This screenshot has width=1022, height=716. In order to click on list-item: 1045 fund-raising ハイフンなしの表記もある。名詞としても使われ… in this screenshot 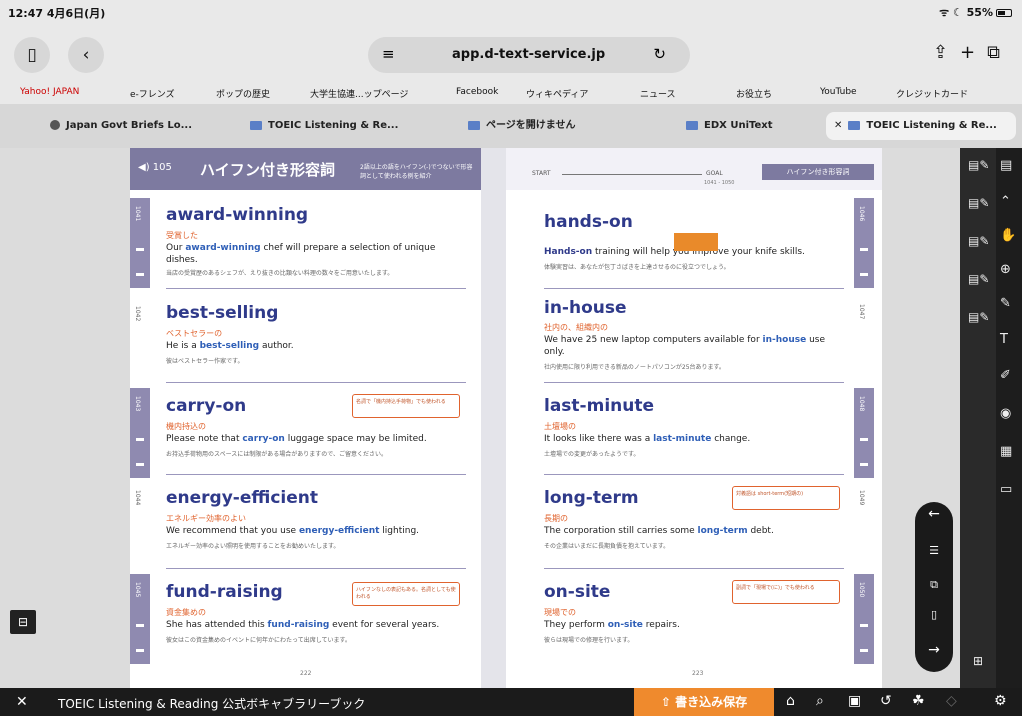, I will do `click(305, 619)`.